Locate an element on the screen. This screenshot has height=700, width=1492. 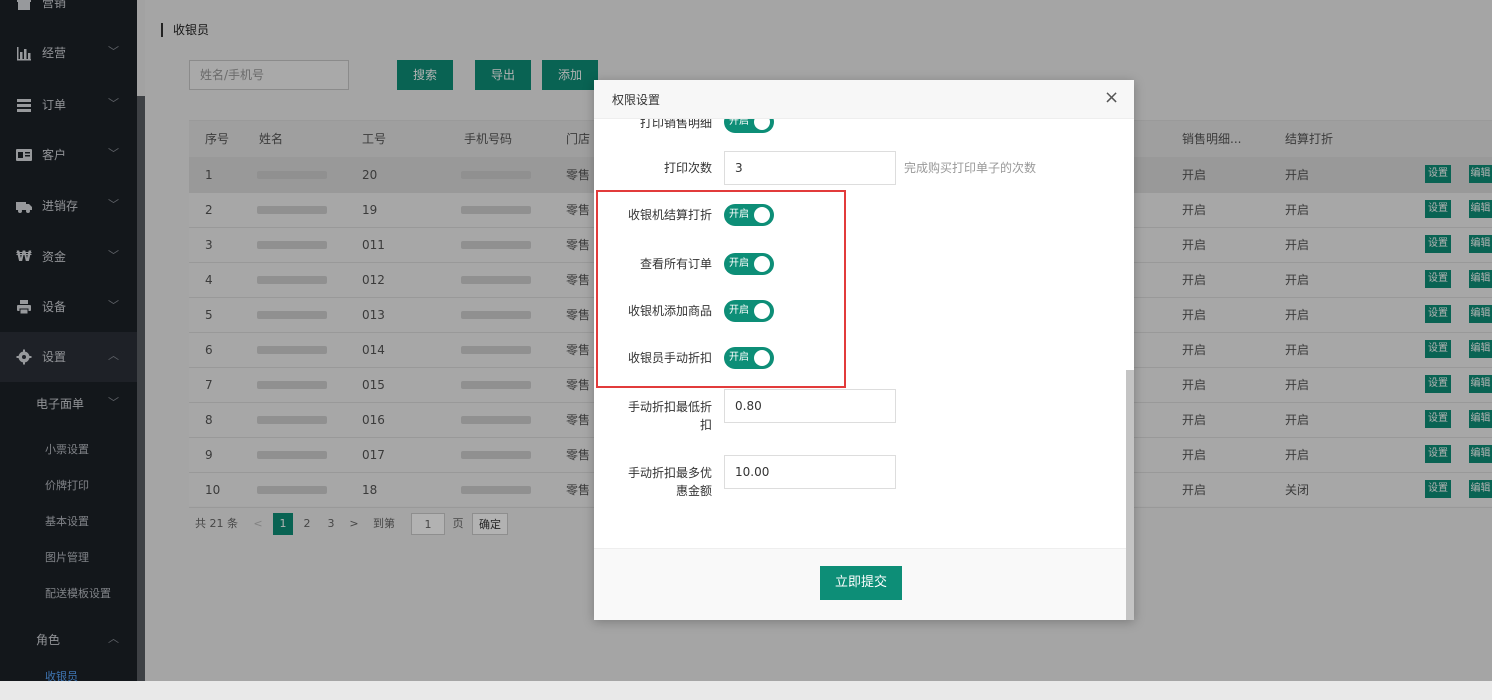
print-times-hint: 完成购买打印单子的次数 is located at coordinates (970, 168).